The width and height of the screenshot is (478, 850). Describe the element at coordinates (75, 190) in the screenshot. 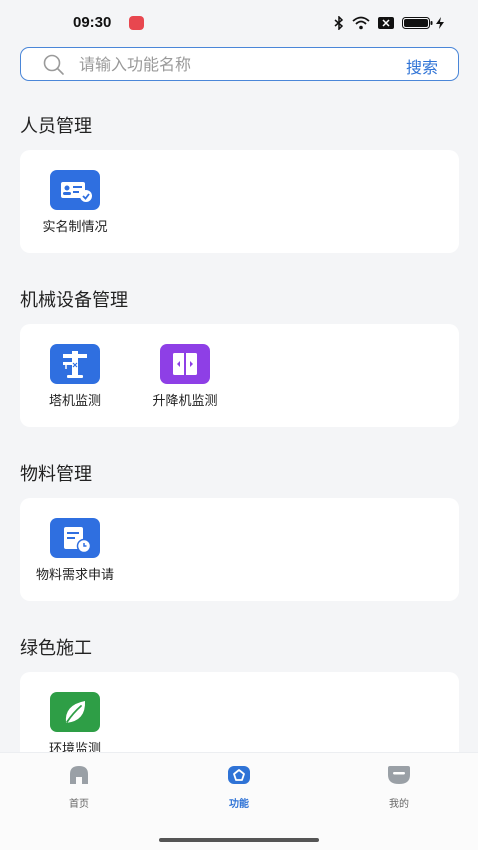

I see `id-card-check-icon` at that location.